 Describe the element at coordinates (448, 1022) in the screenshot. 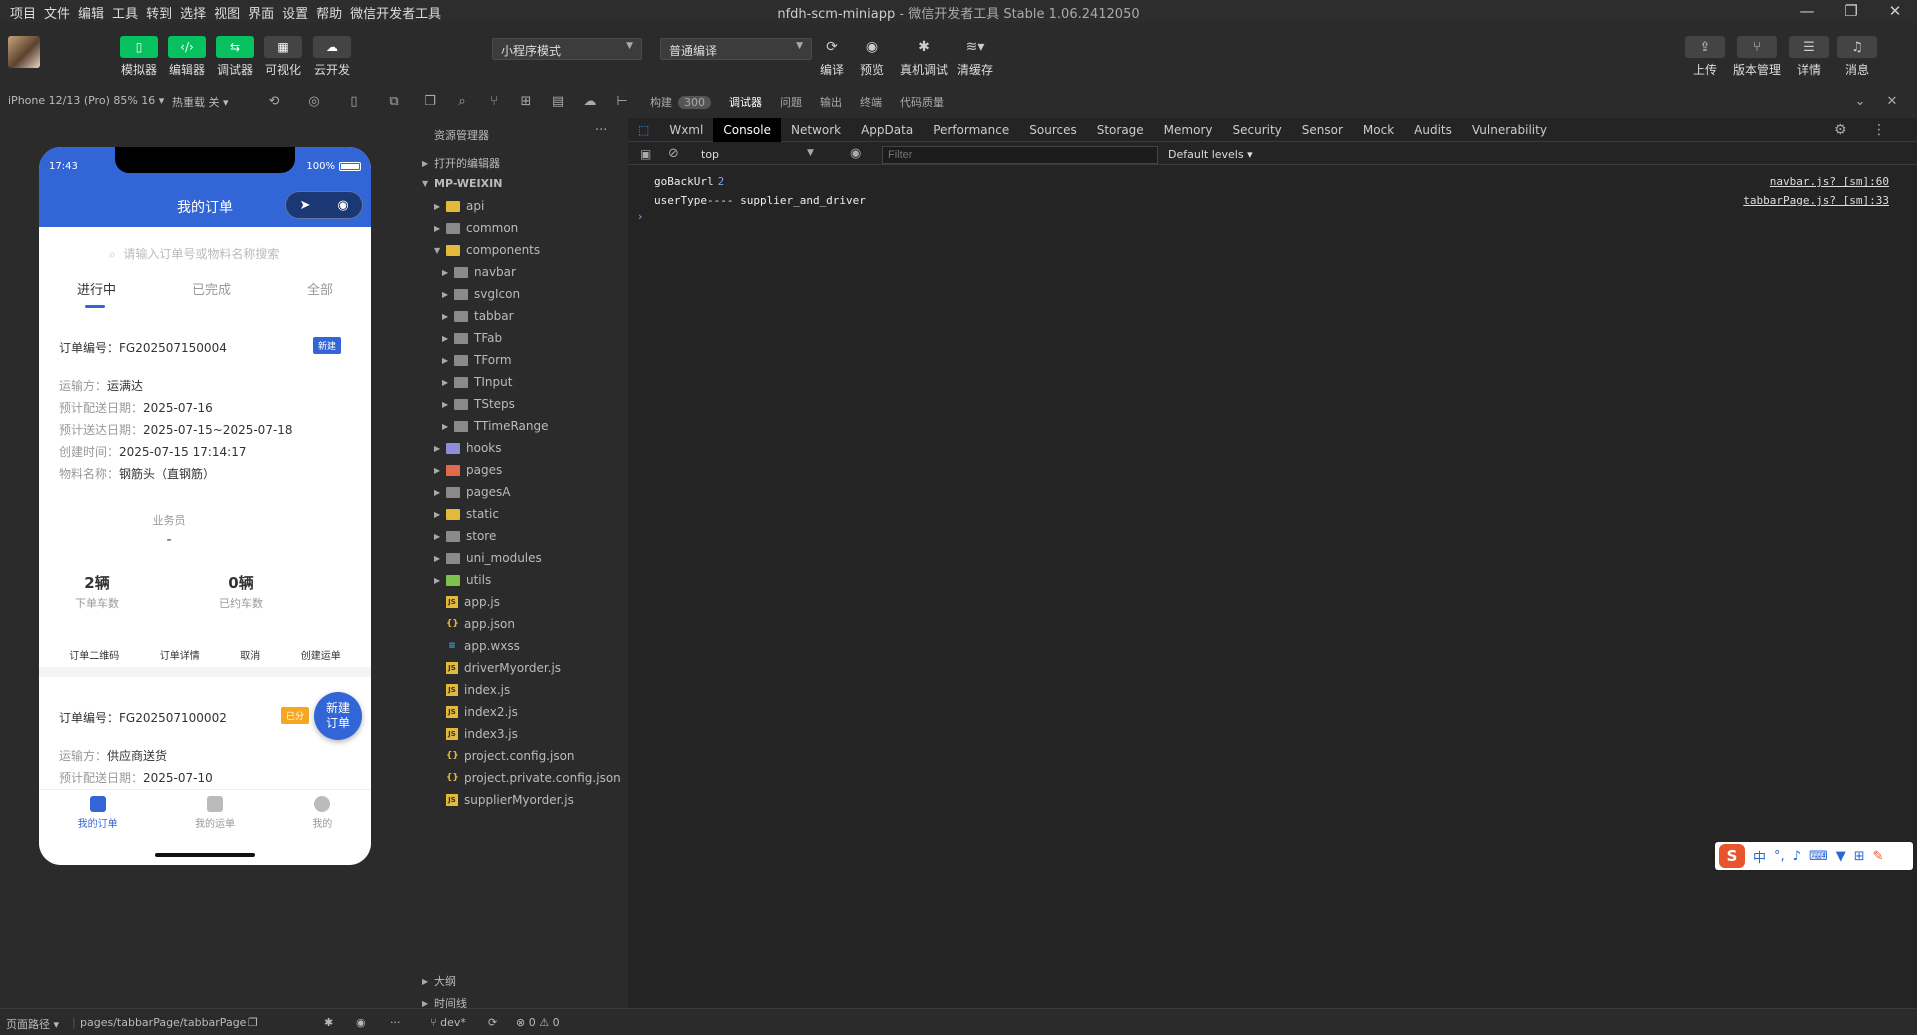

I see `git-branch: ⑂ dev*` at that location.